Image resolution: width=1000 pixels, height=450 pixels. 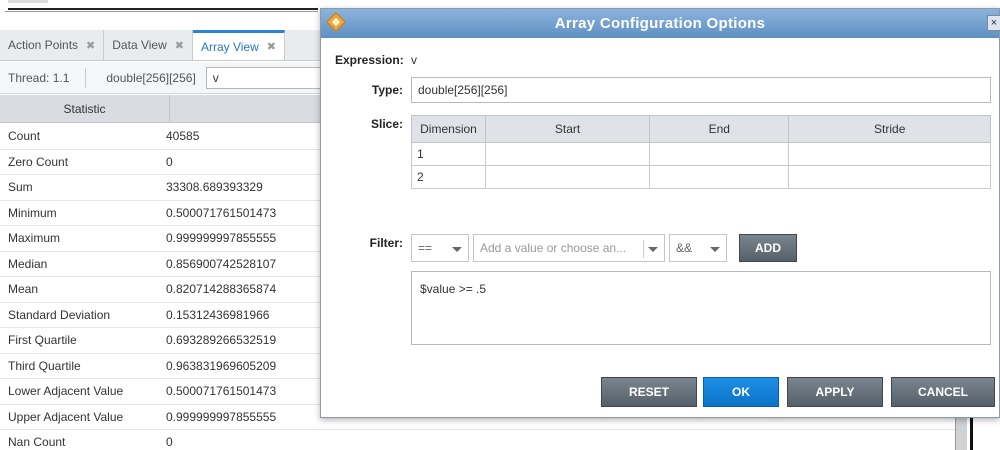 I want to click on dialog-titlebar: Array Configuration Options ×, so click(x=660, y=23).